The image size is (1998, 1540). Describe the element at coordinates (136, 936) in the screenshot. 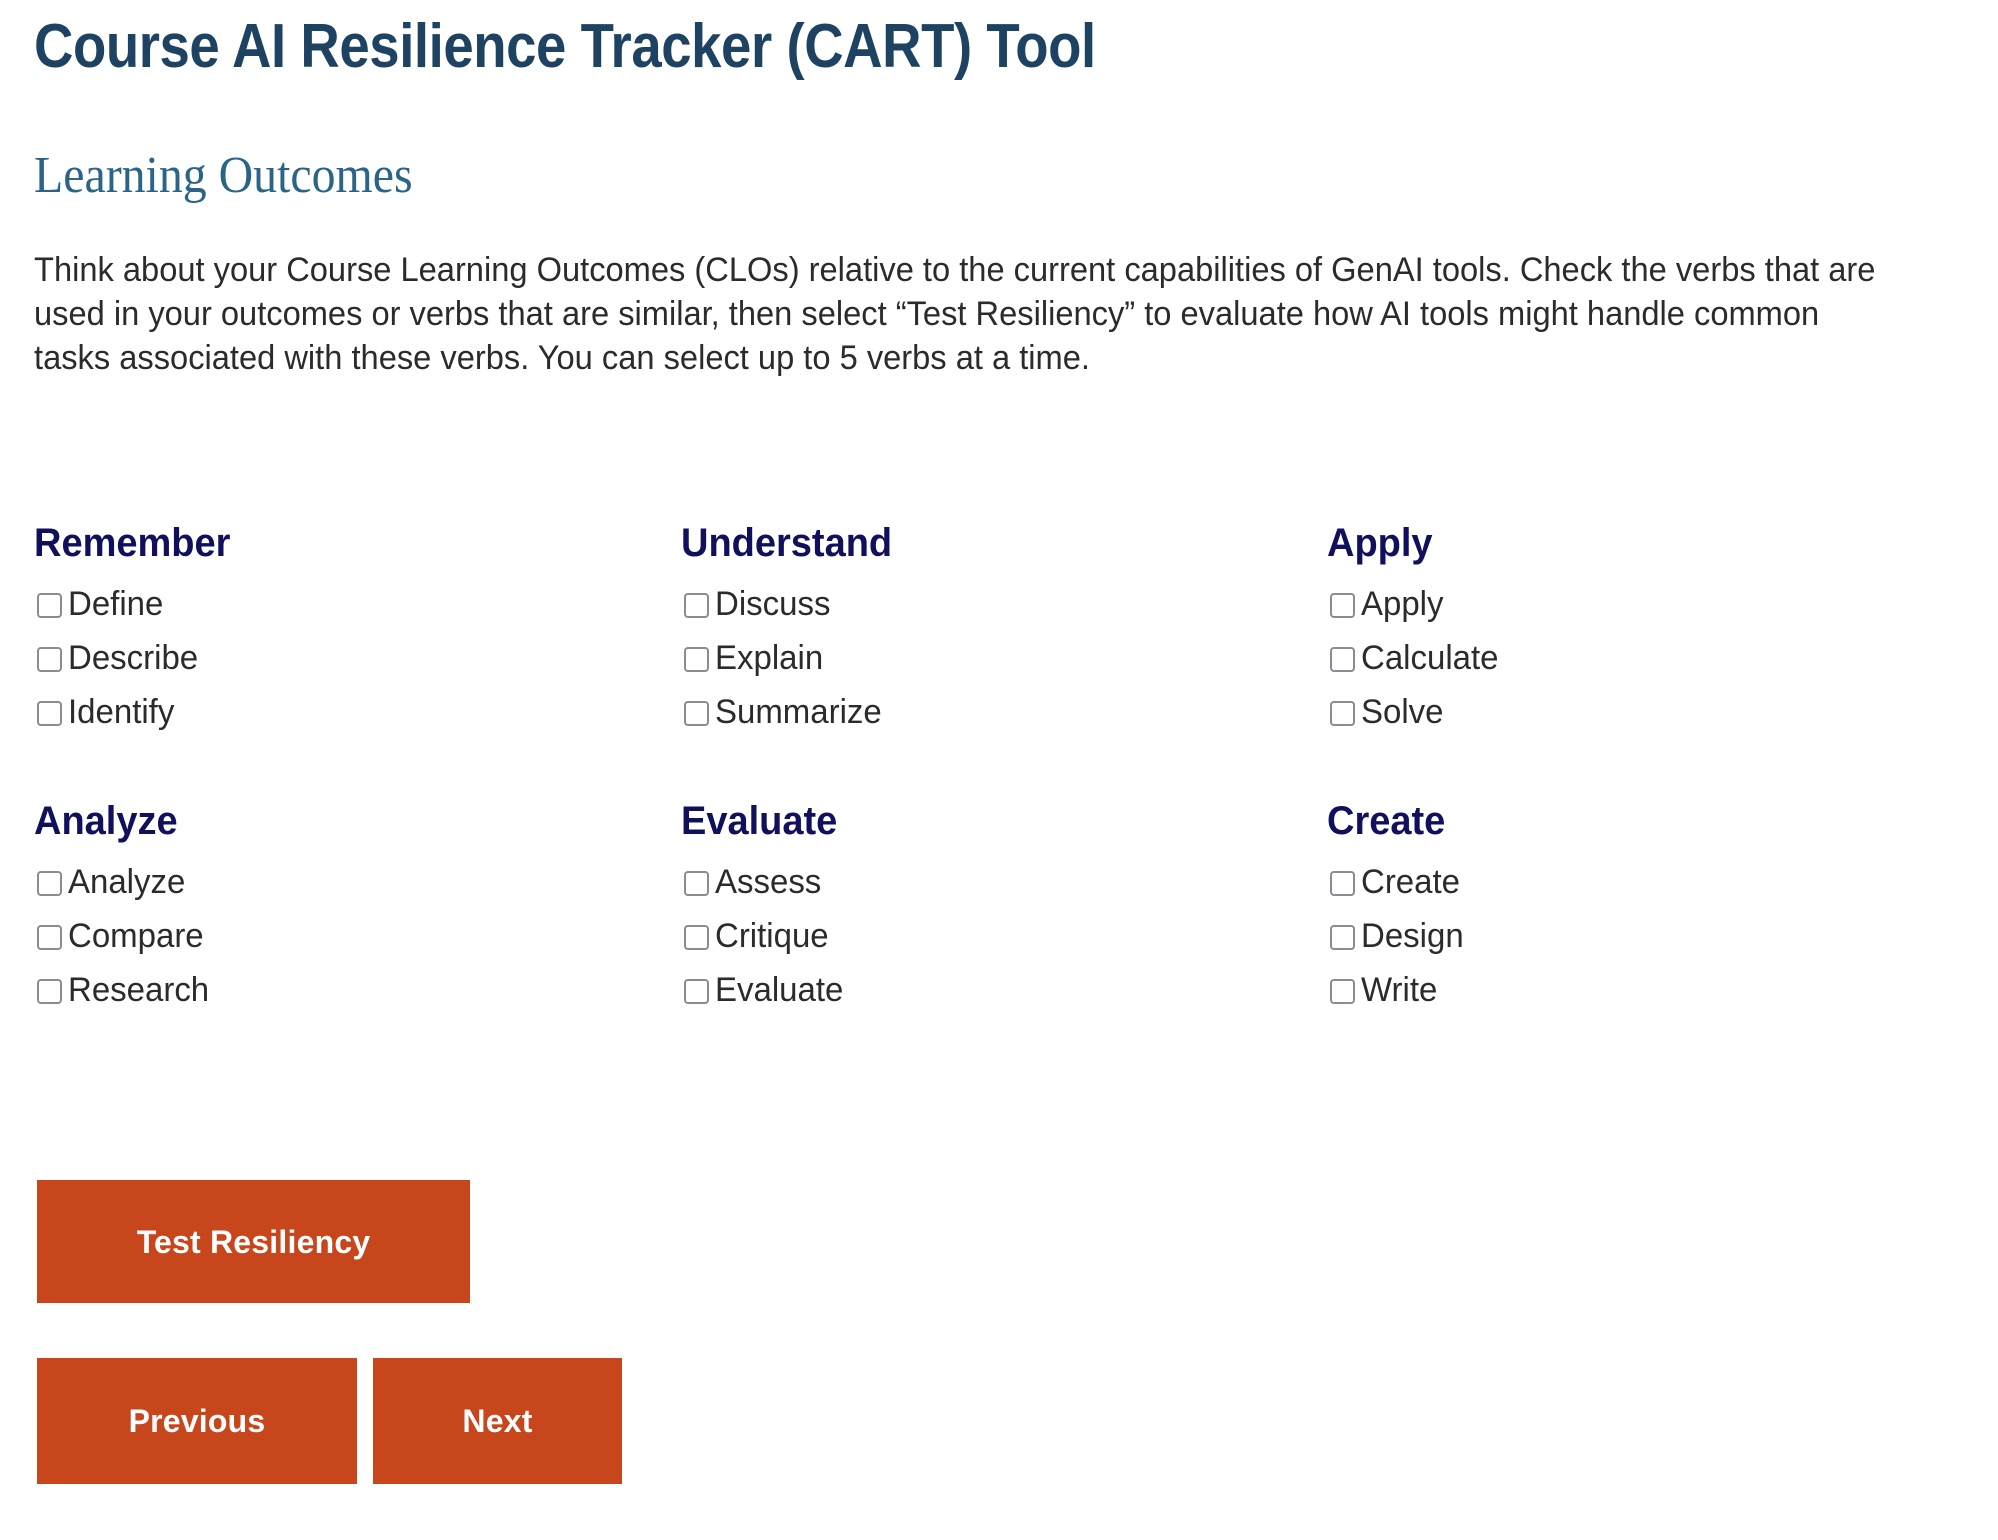

I see `verb-label: Compare` at that location.